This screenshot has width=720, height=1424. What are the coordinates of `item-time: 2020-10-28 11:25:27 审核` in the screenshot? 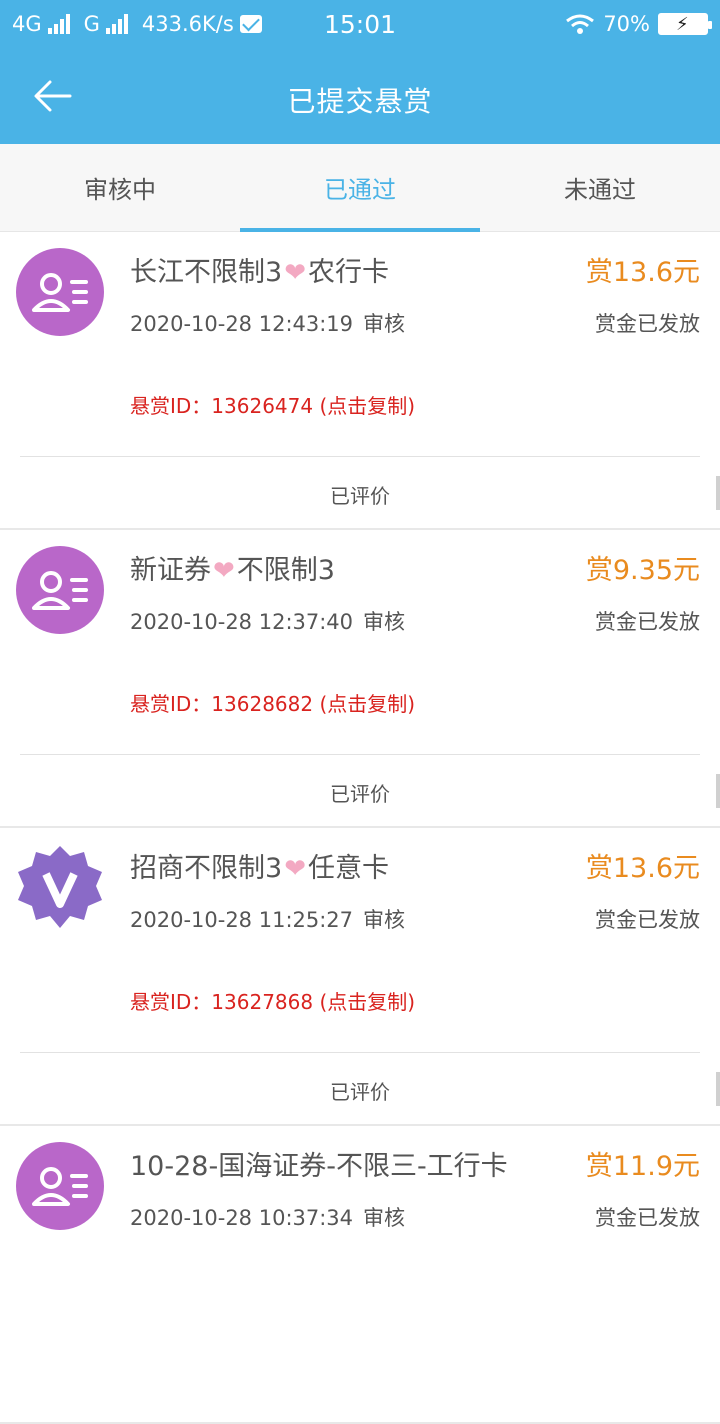 It's located at (267, 919).